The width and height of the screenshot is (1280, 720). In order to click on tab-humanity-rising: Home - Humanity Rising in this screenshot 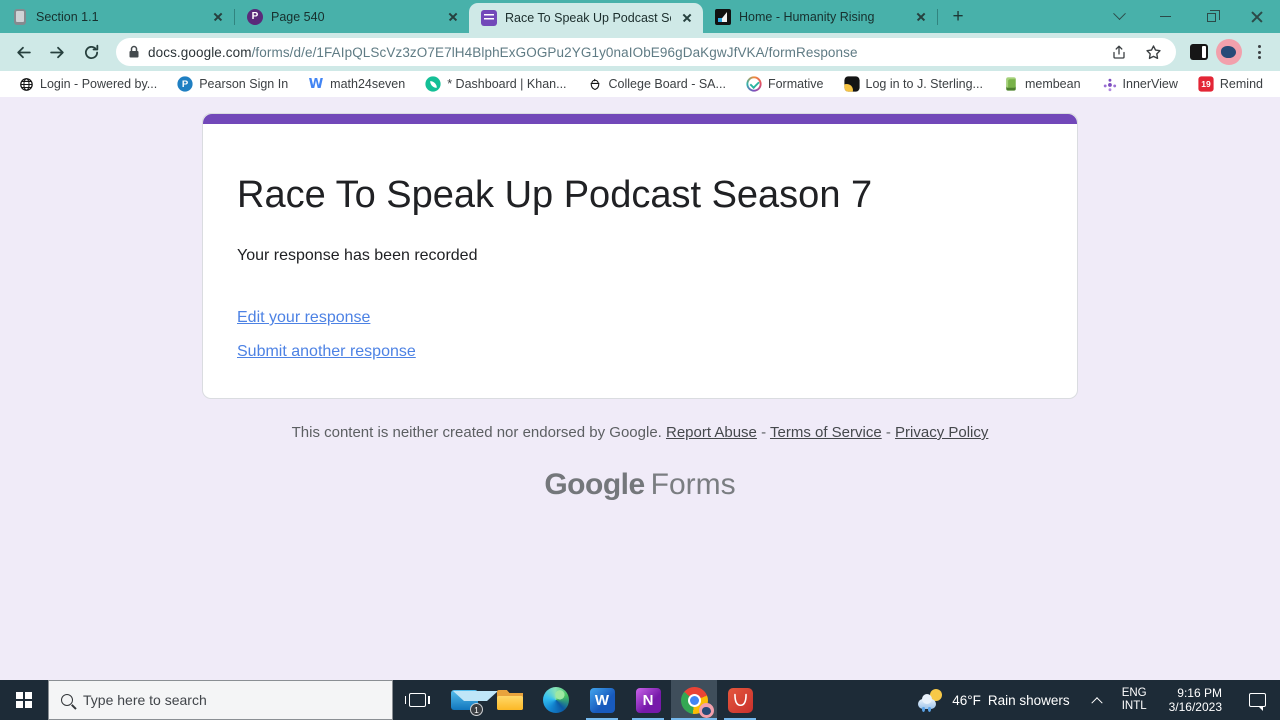, I will do `click(820, 16)`.